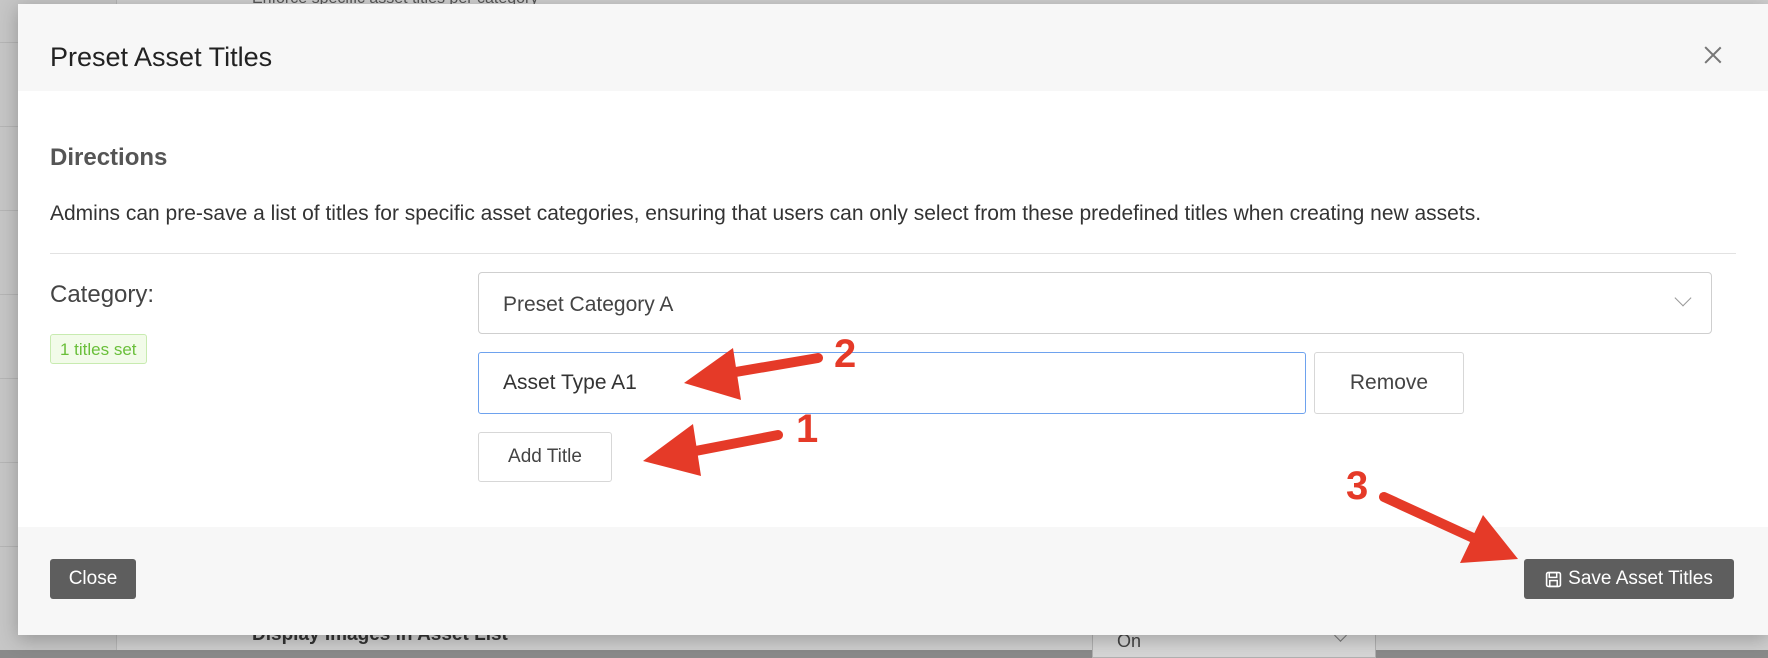 This screenshot has width=1768, height=658. What do you see at coordinates (1095, 303) in the screenshot?
I see `category-select: Preset Category A` at bounding box center [1095, 303].